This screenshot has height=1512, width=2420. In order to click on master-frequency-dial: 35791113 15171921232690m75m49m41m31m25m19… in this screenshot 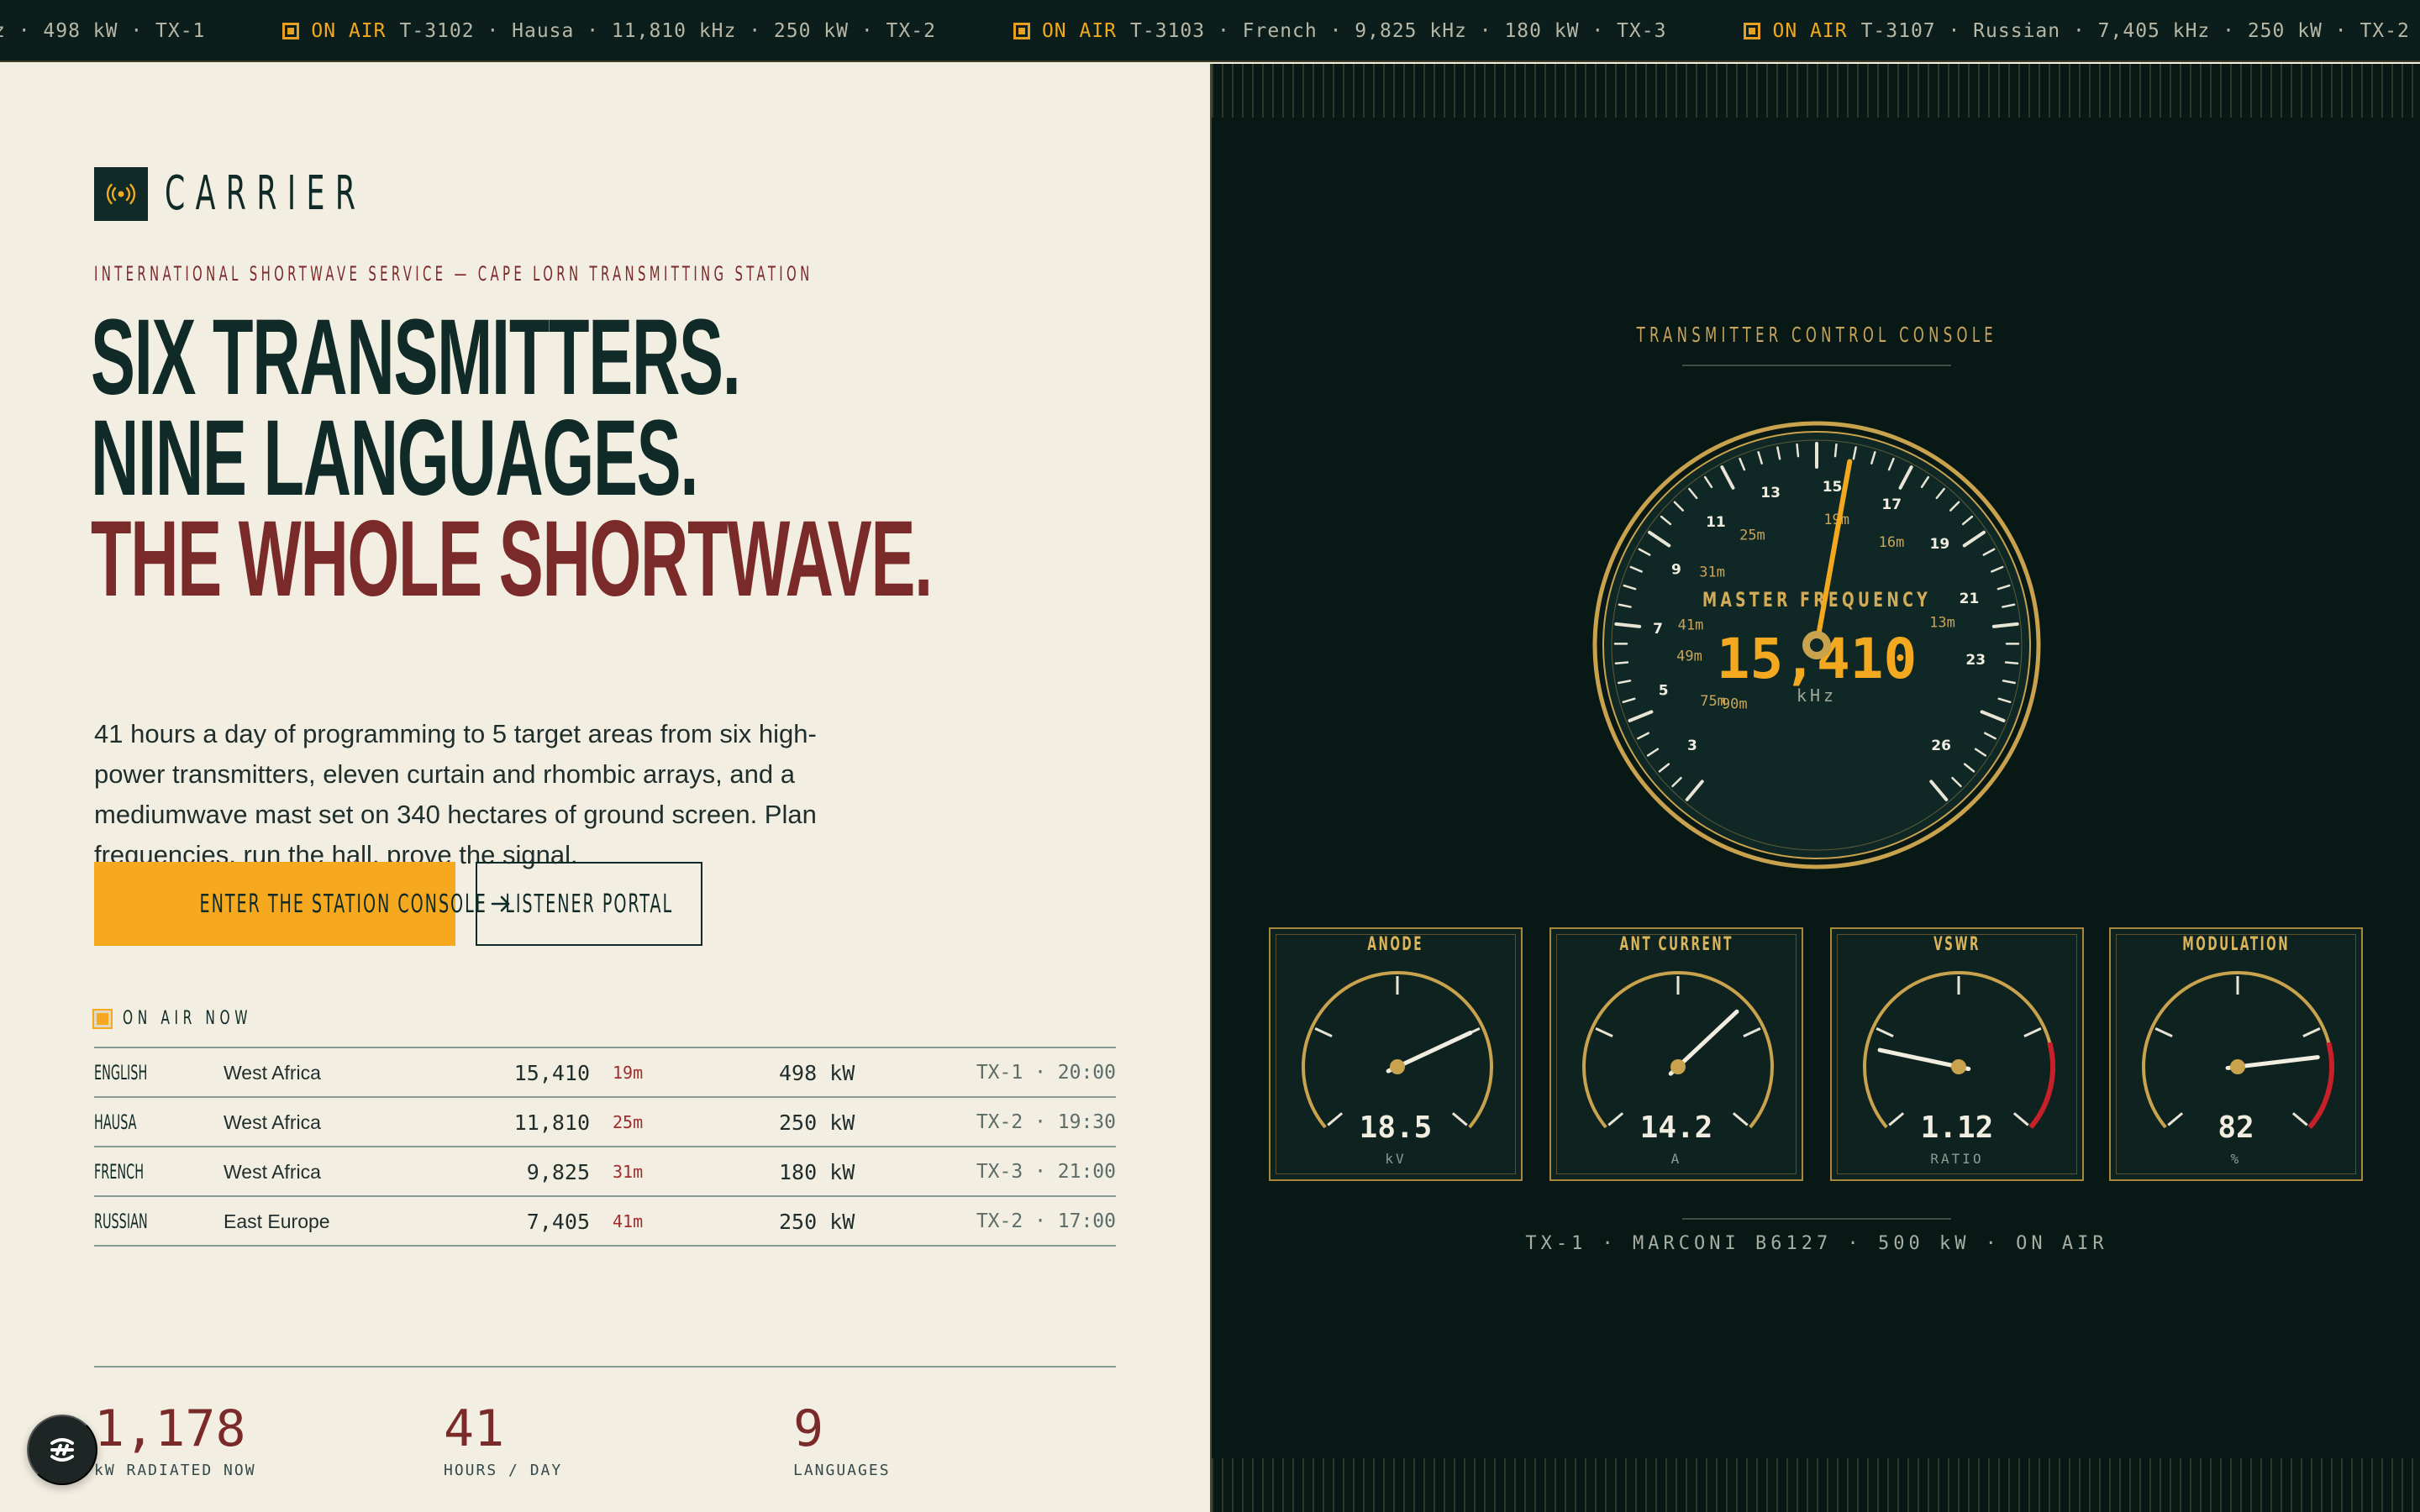, I will do `click(1817, 645)`.